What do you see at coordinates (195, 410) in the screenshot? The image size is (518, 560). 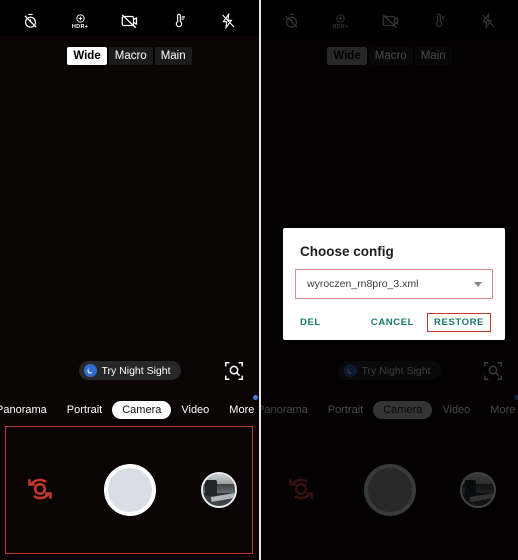 I see `mode-tab-video: Video` at bounding box center [195, 410].